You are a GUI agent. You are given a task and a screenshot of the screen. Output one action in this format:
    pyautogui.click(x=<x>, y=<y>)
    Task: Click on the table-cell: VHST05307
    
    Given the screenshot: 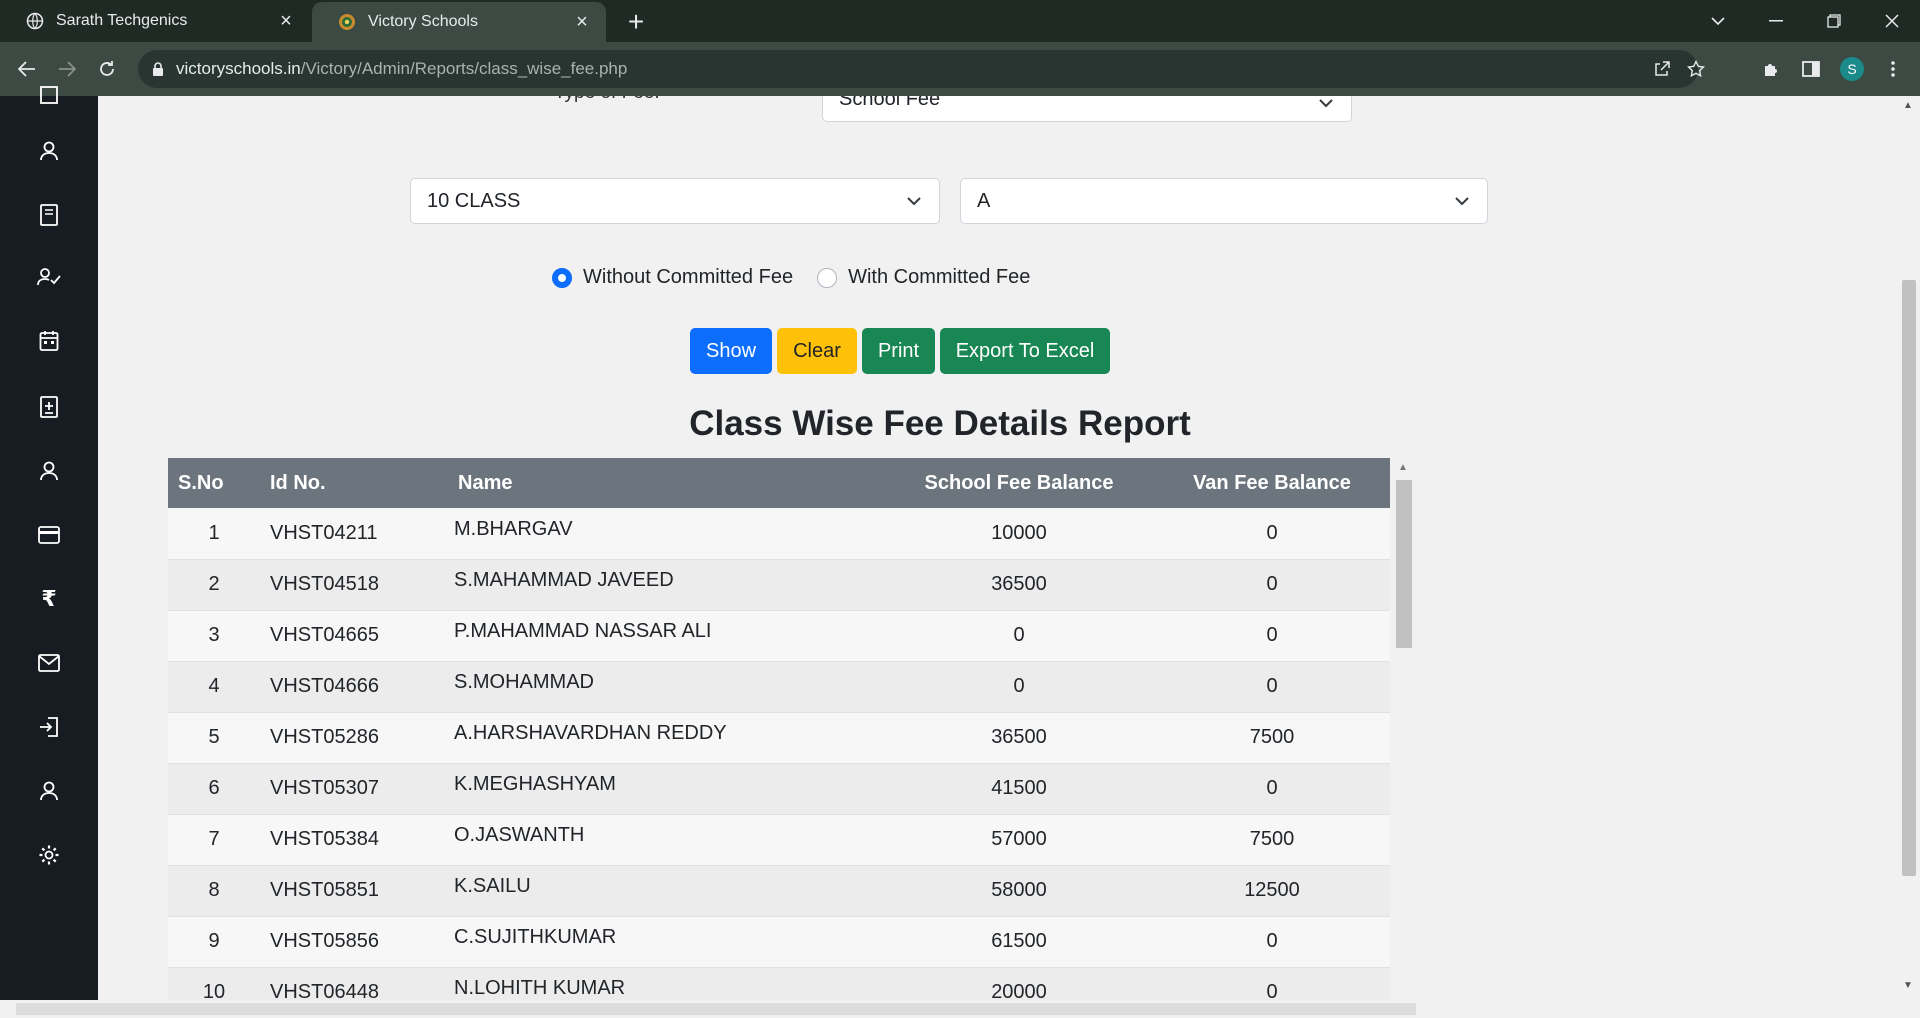 What is the action you would take?
    pyautogui.click(x=352, y=788)
    